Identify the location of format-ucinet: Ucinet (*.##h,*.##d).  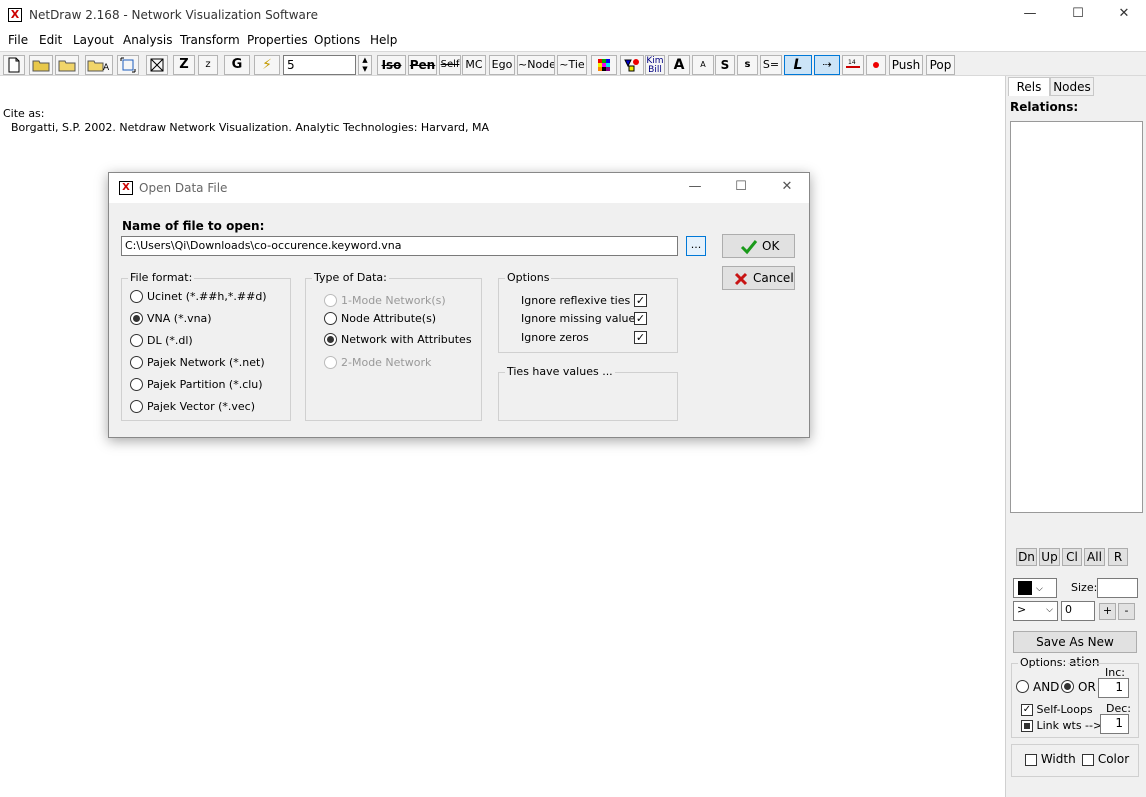
(198, 297).